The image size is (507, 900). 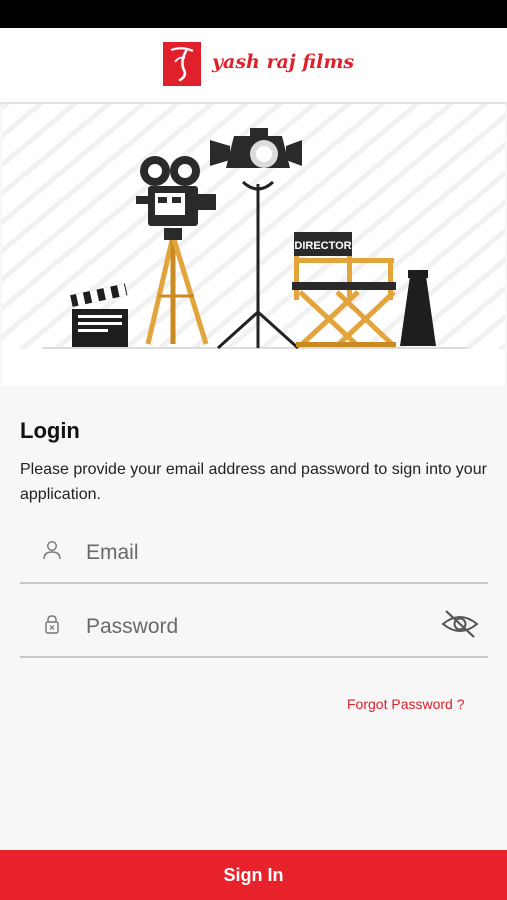 What do you see at coordinates (182, 64) in the screenshot?
I see `yrf-logo-icon` at bounding box center [182, 64].